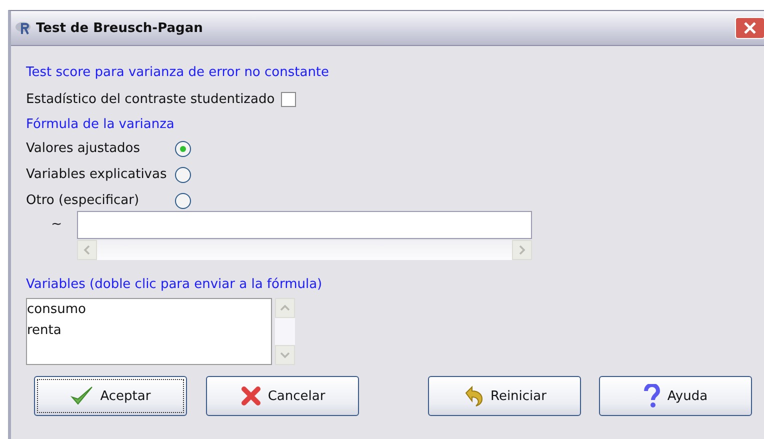 This screenshot has width=764, height=439. What do you see at coordinates (119, 28) in the screenshot?
I see `window-title: Test de Breusch-Pagan` at bounding box center [119, 28].